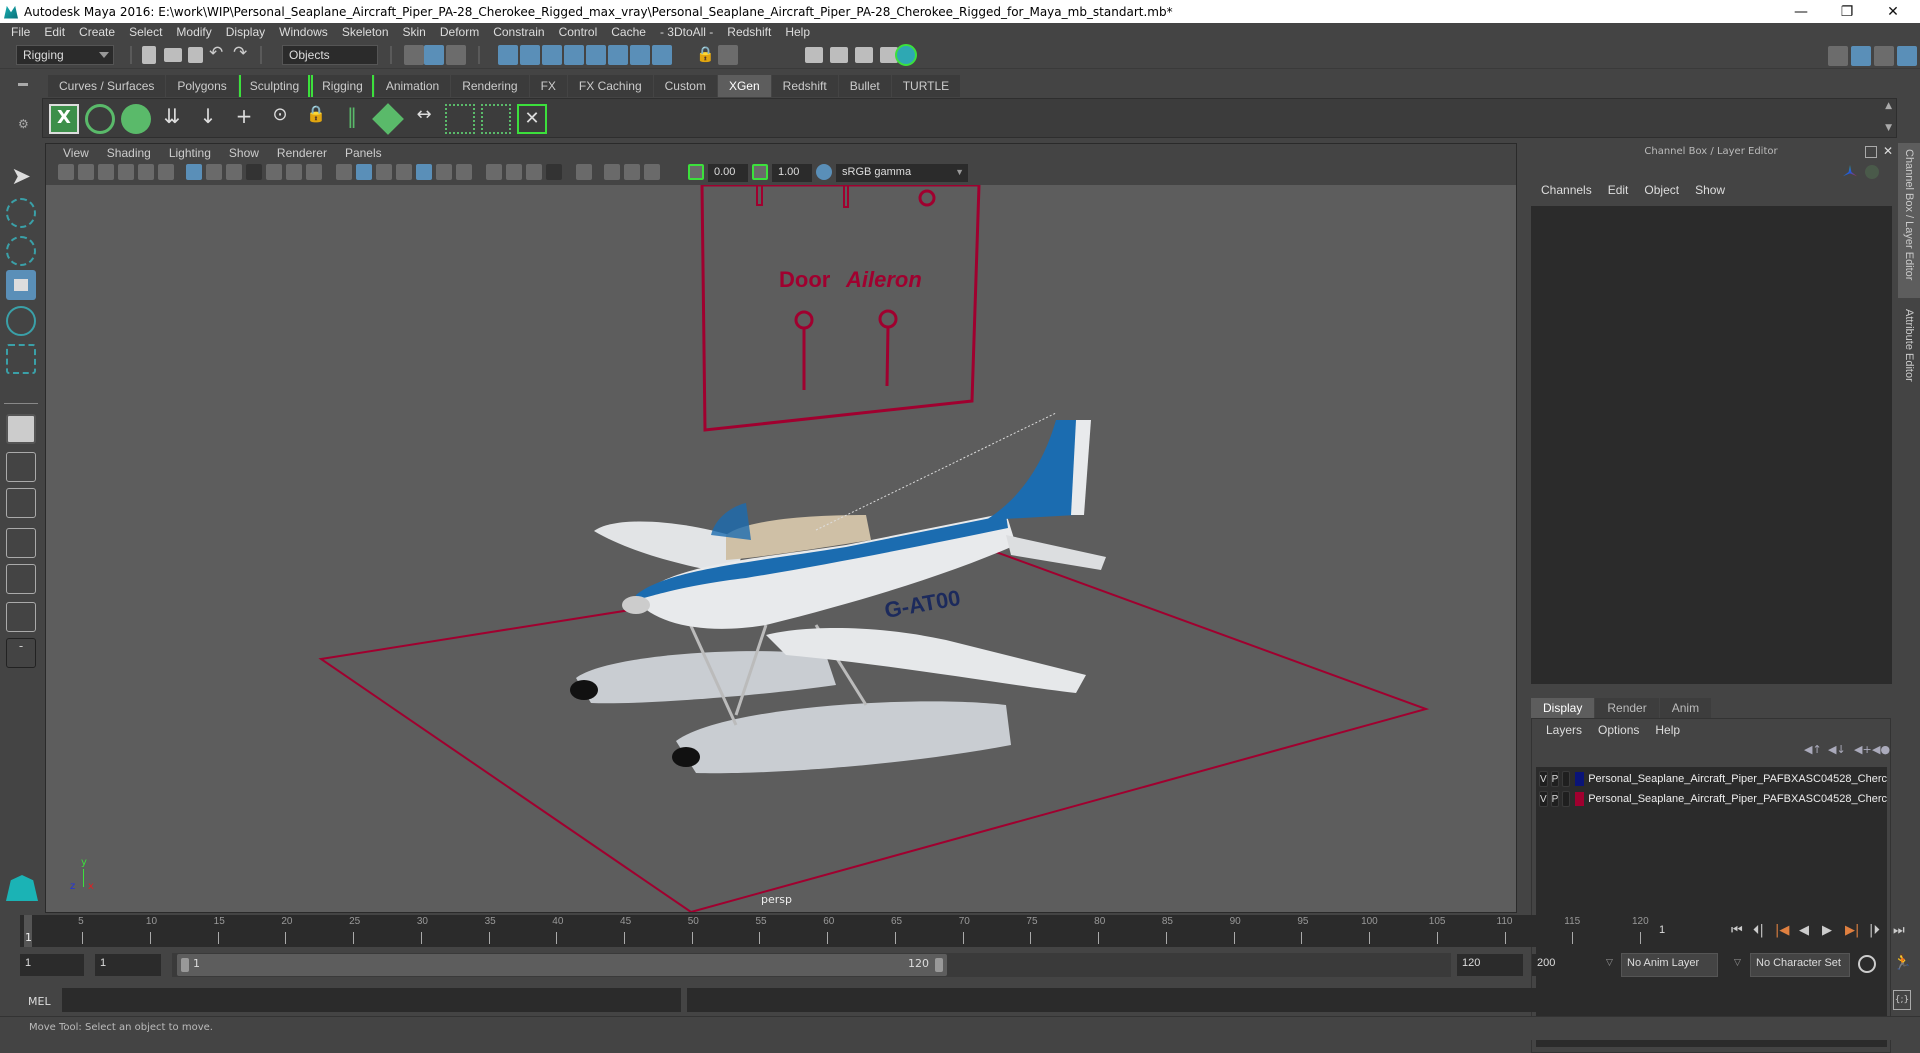 Image resolution: width=1920 pixels, height=1053 pixels. What do you see at coordinates (584, 172) in the screenshot?
I see `isolate-select-icon` at bounding box center [584, 172].